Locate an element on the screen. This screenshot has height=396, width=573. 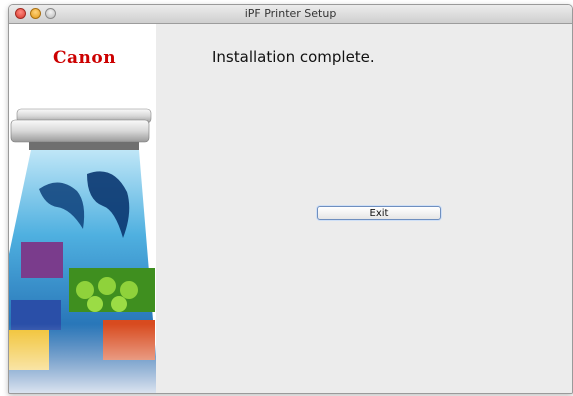
printer-slot-shape is located at coordinates (84, 146).